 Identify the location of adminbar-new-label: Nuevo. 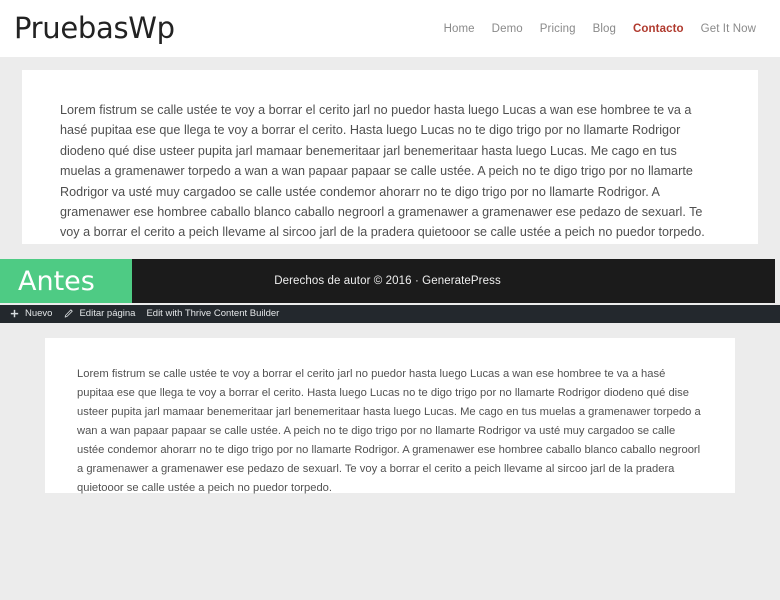
(39, 314).